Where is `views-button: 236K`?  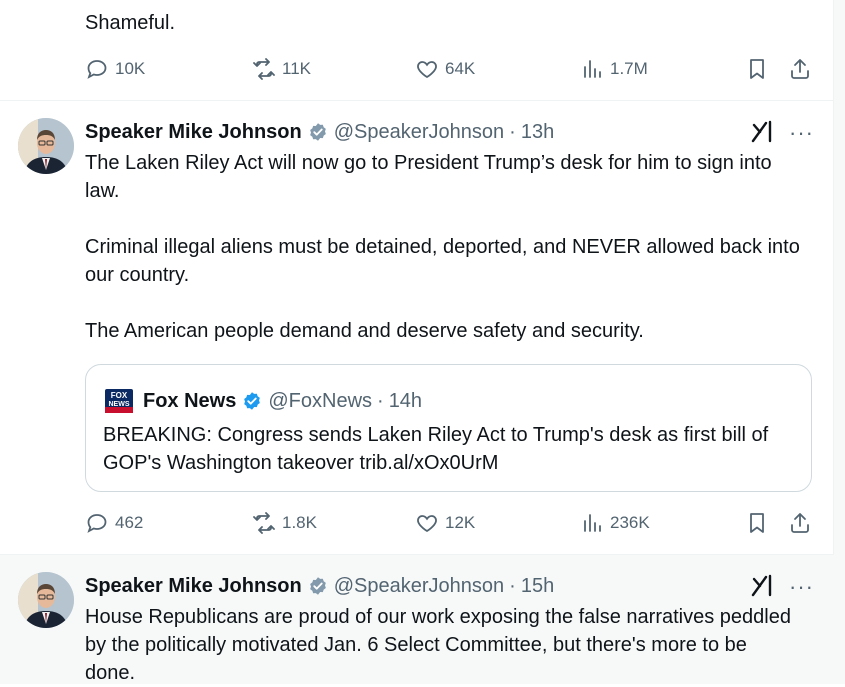
views-button: 236K is located at coordinates (615, 523).